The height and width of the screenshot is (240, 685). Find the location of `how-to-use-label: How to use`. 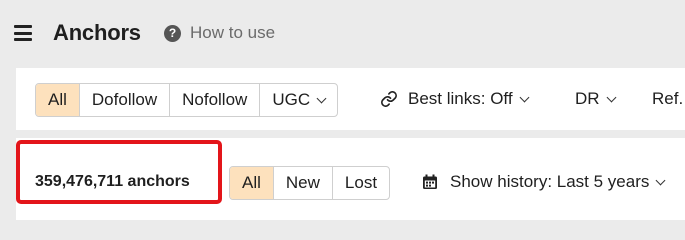

how-to-use-label: How to use is located at coordinates (233, 32).